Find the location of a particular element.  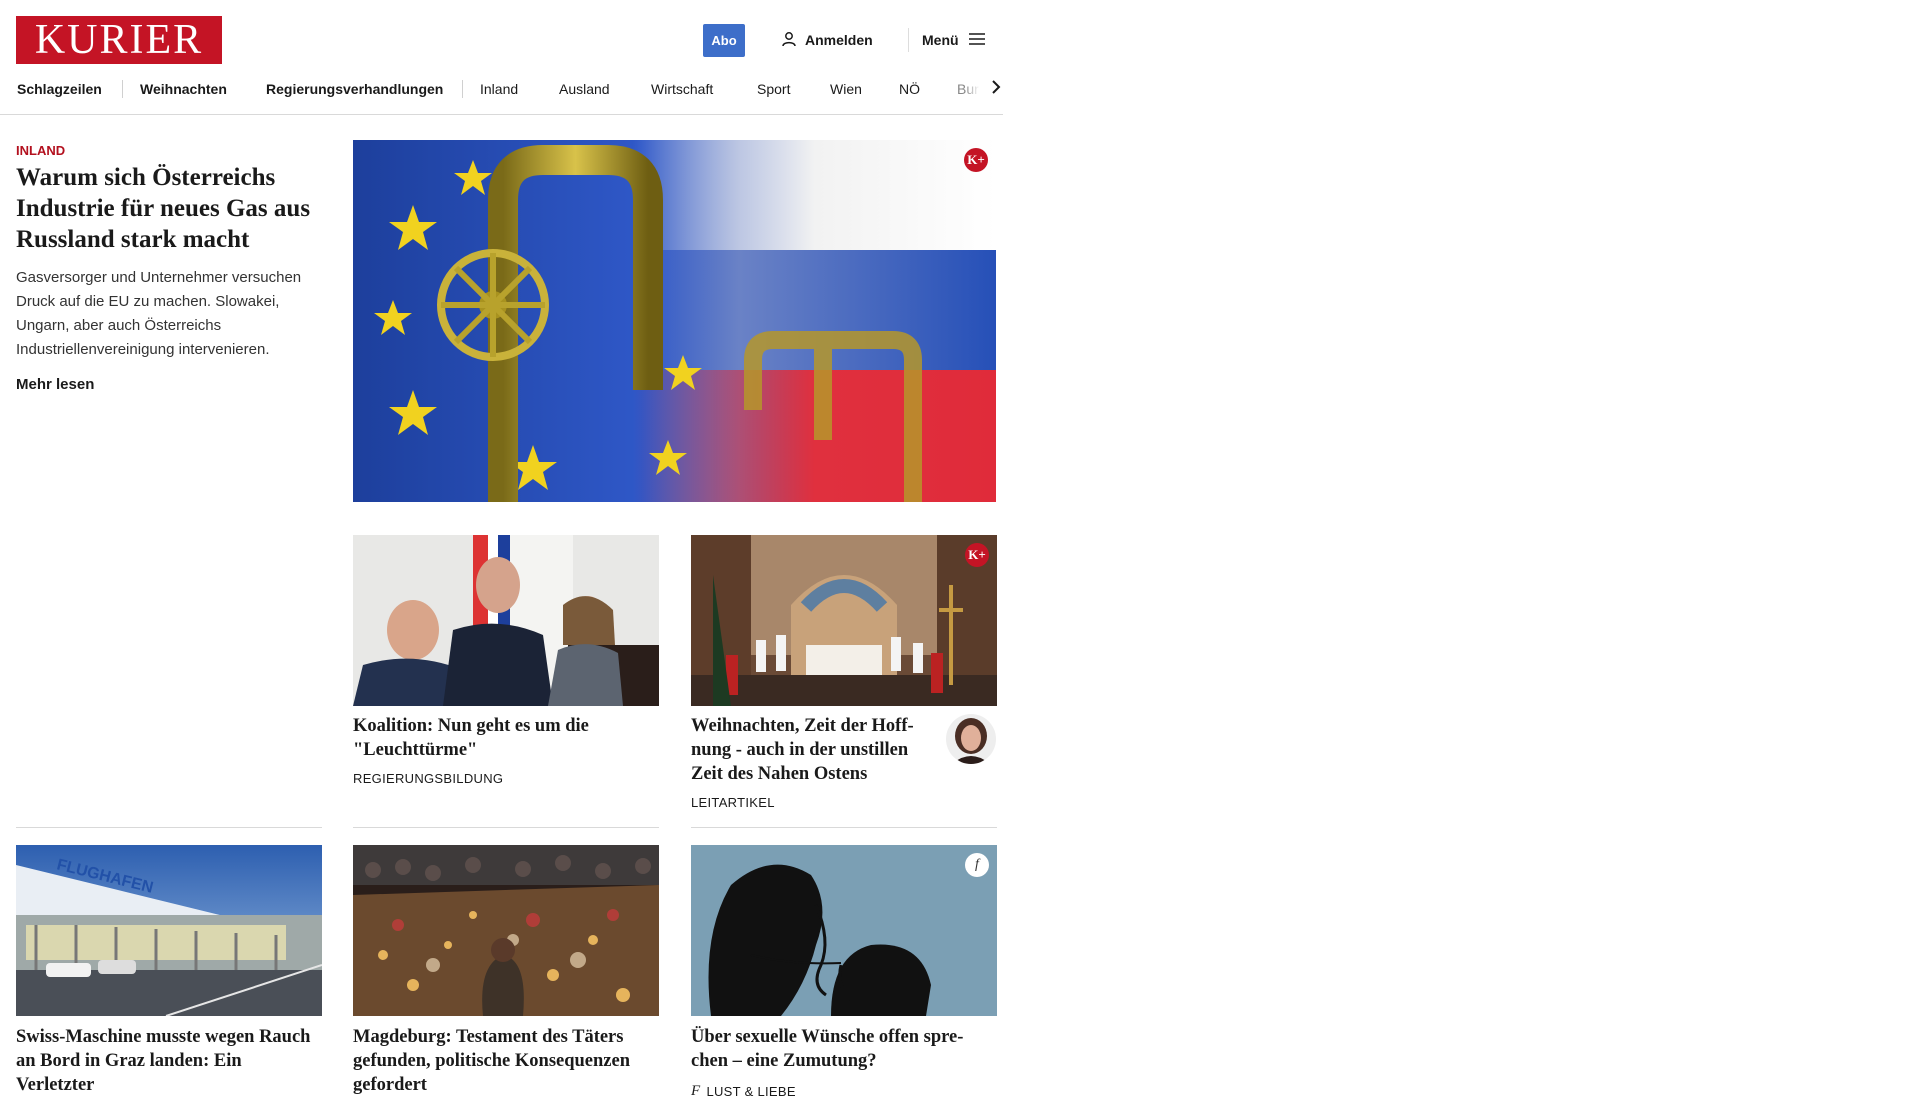

nav-item-inland: Inland is located at coordinates (499, 89).